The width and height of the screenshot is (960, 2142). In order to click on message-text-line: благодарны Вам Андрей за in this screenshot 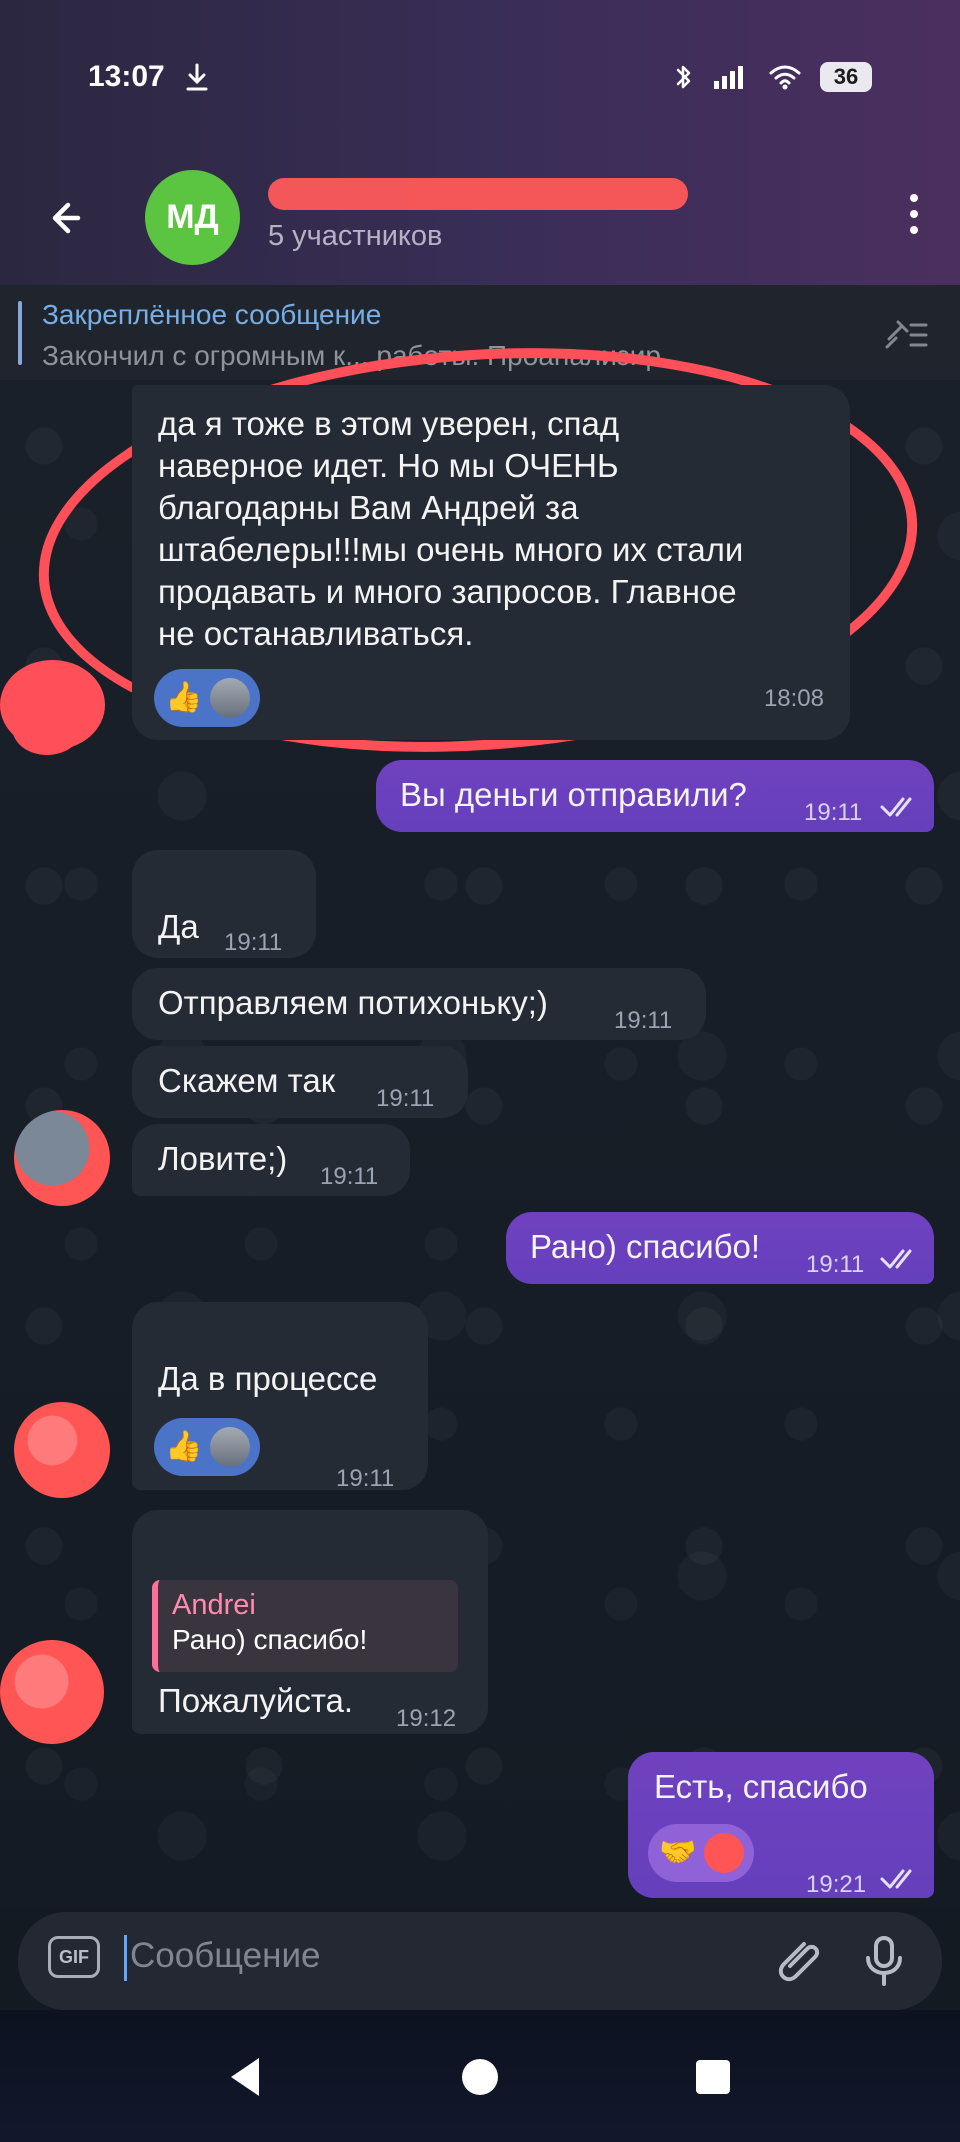, I will do `click(368, 507)`.